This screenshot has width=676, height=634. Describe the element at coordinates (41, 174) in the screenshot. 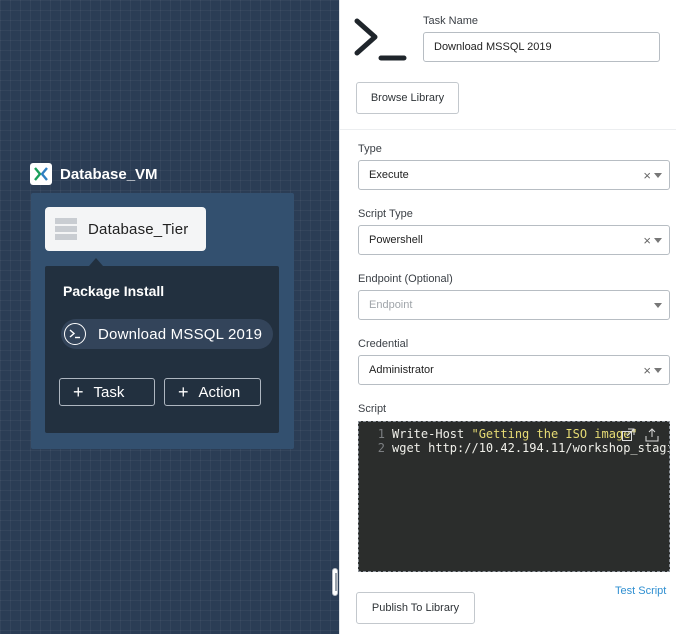

I see `nutanix-x-logo-icon` at that location.